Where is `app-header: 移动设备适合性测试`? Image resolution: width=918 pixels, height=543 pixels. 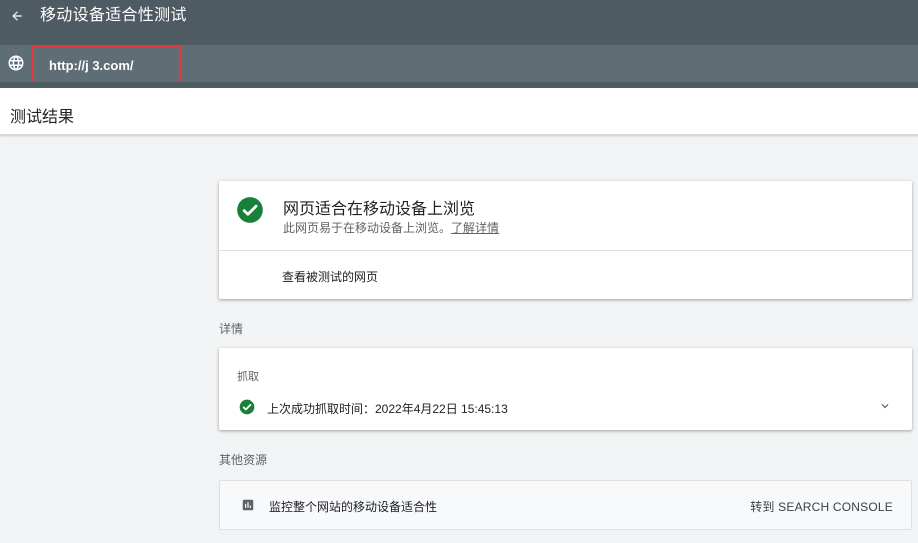
app-header: 移动设备适合性测试 is located at coordinates (459, 22).